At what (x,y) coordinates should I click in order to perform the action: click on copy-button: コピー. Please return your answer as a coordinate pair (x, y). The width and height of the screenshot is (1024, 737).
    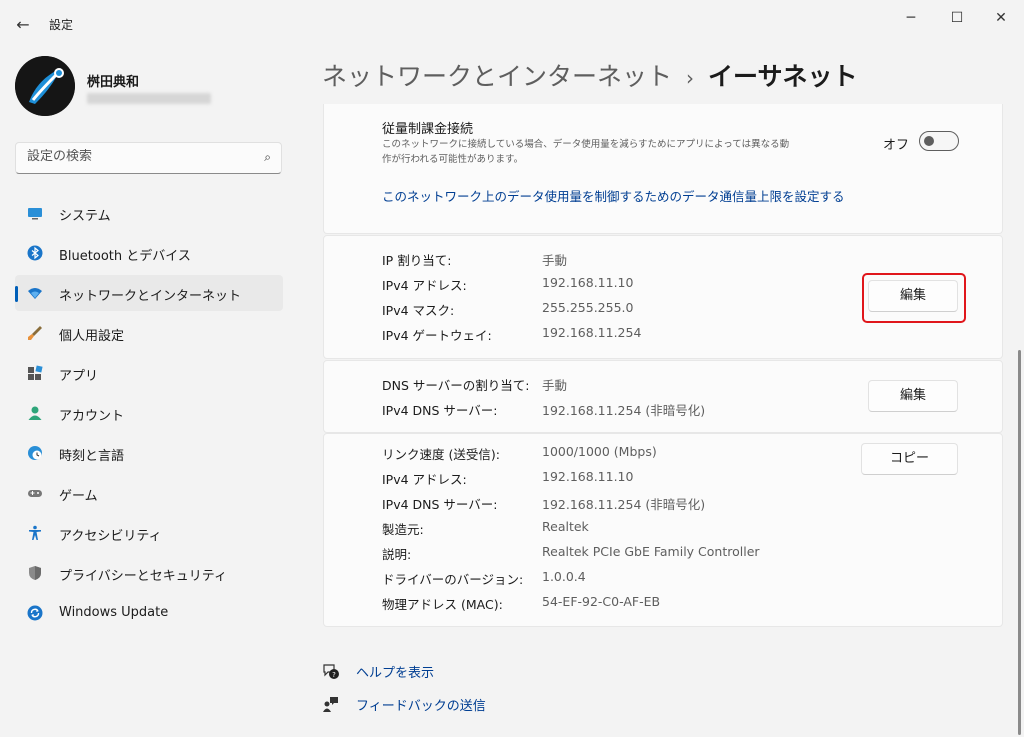
    Looking at the image, I should click on (909, 459).